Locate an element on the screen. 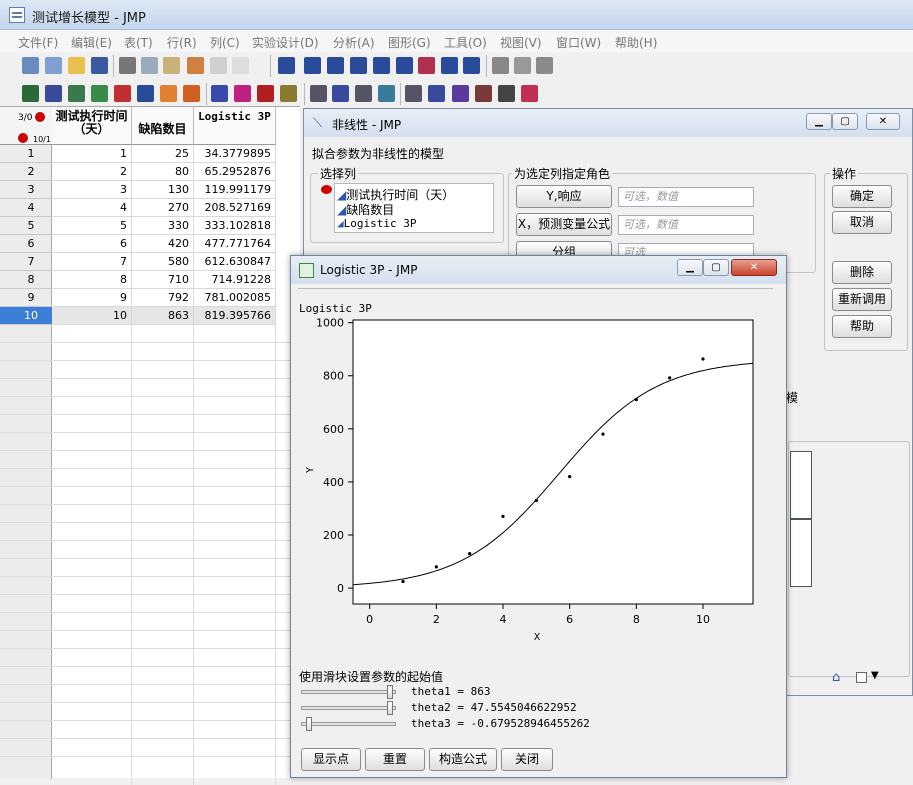  table-cell: 2 is located at coordinates (92, 172).